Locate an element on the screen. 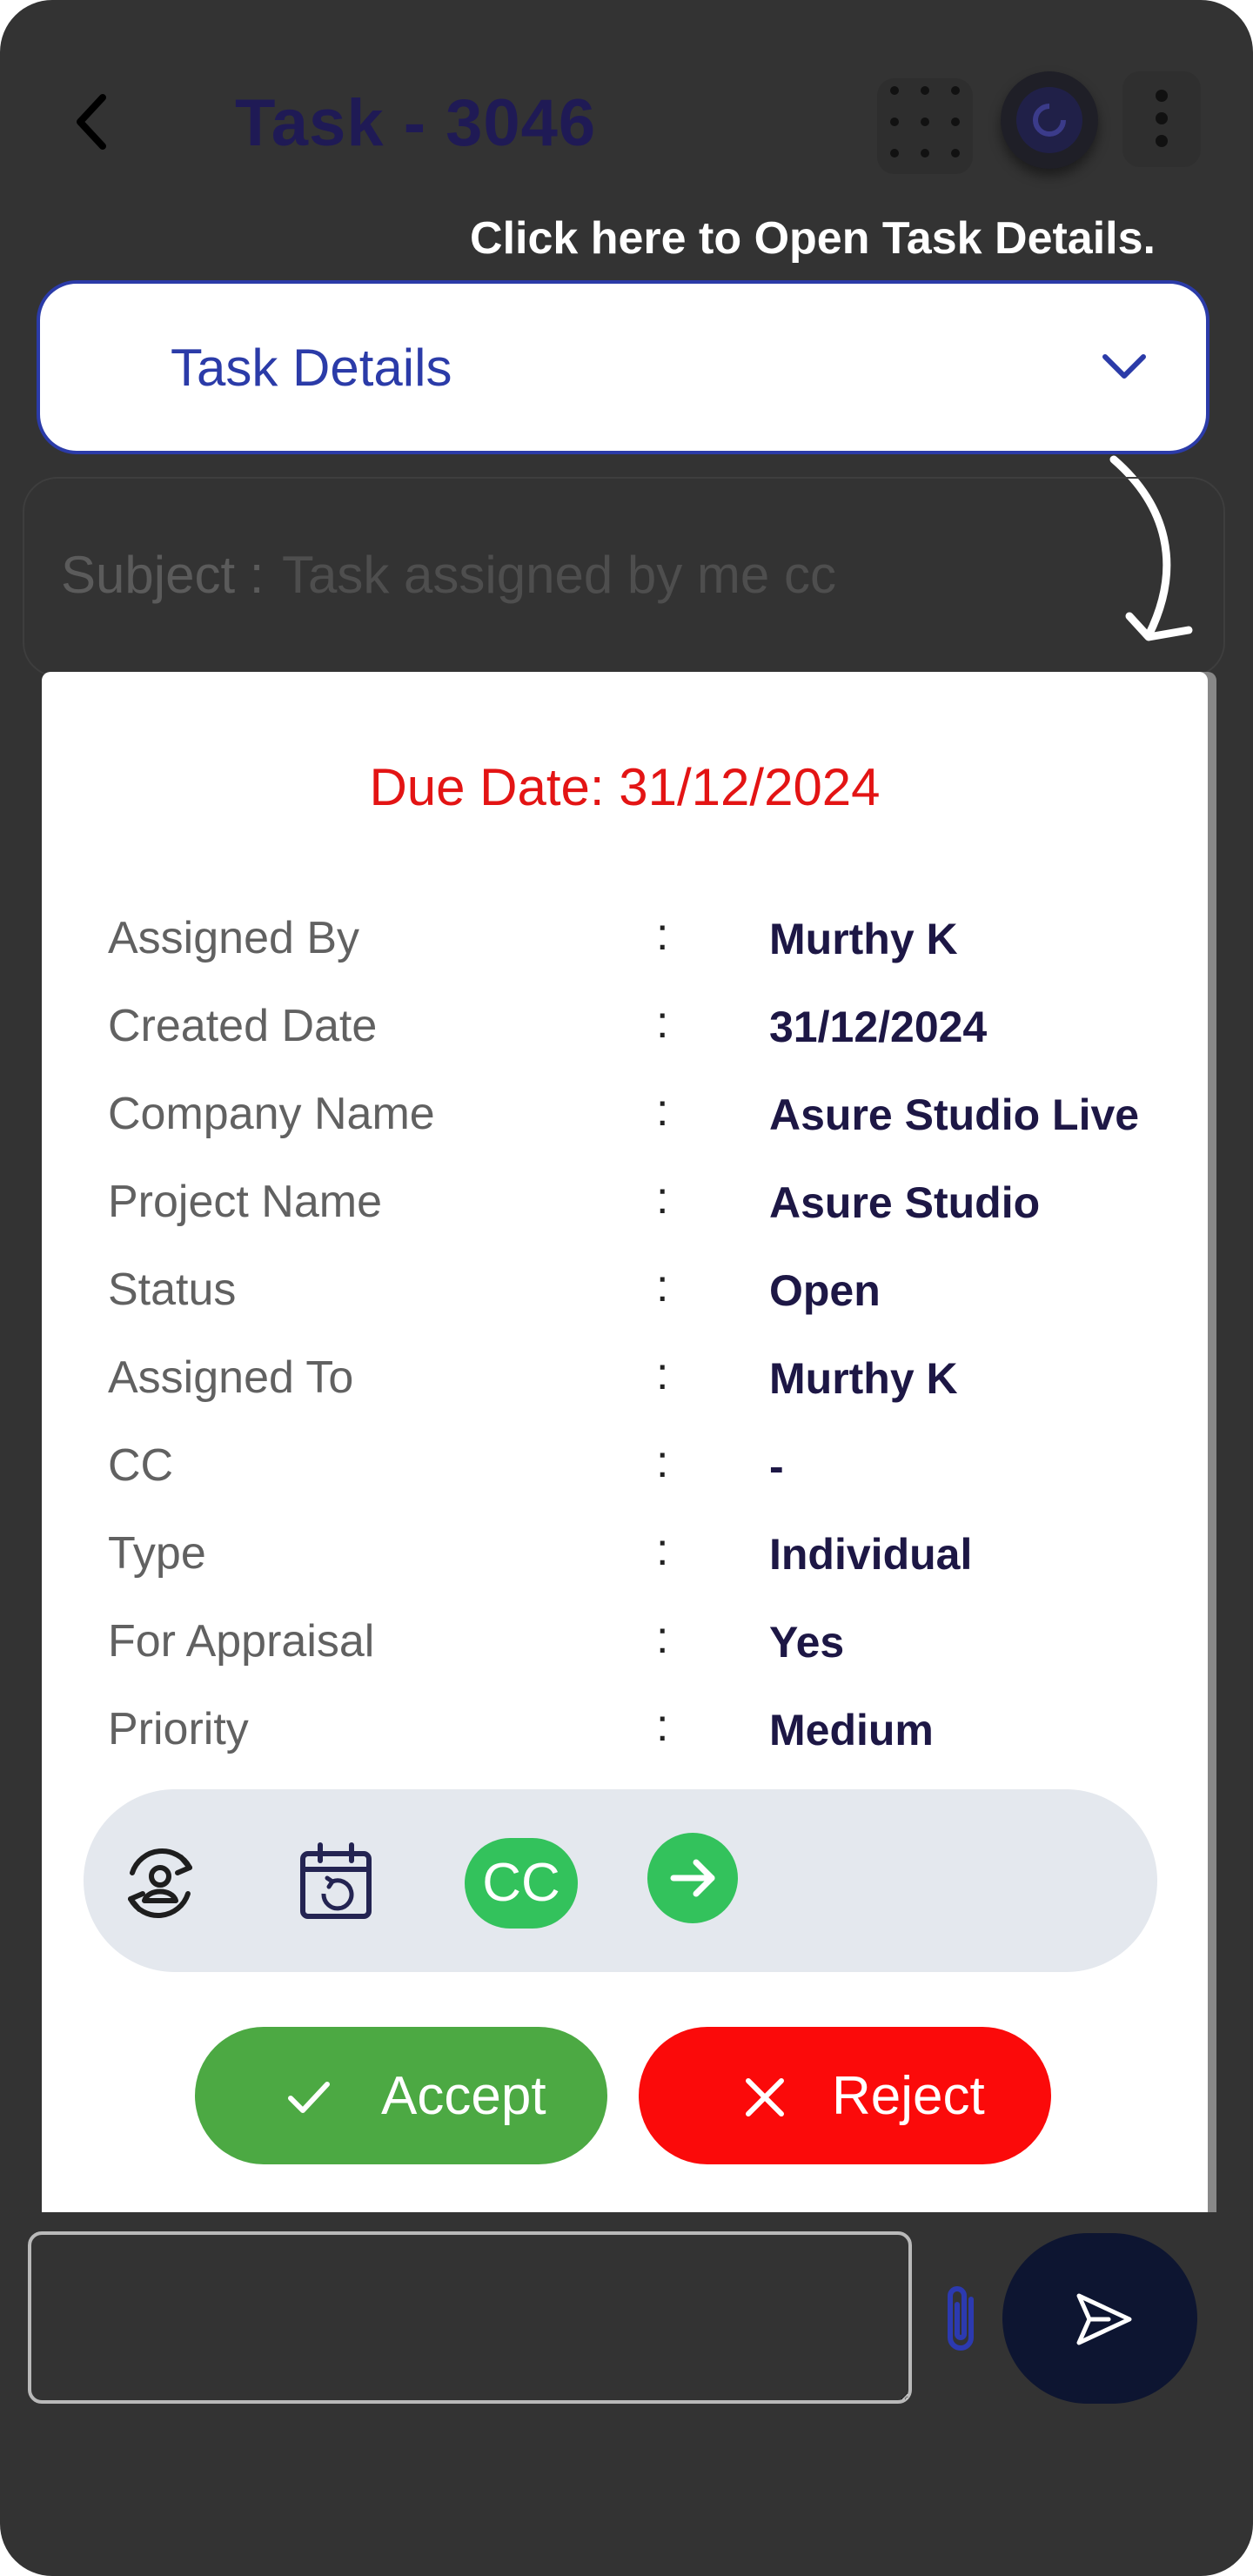 The image size is (1253, 2576). info-row-created-date: Created Date : 31/12/2024 is located at coordinates (643, 1029).